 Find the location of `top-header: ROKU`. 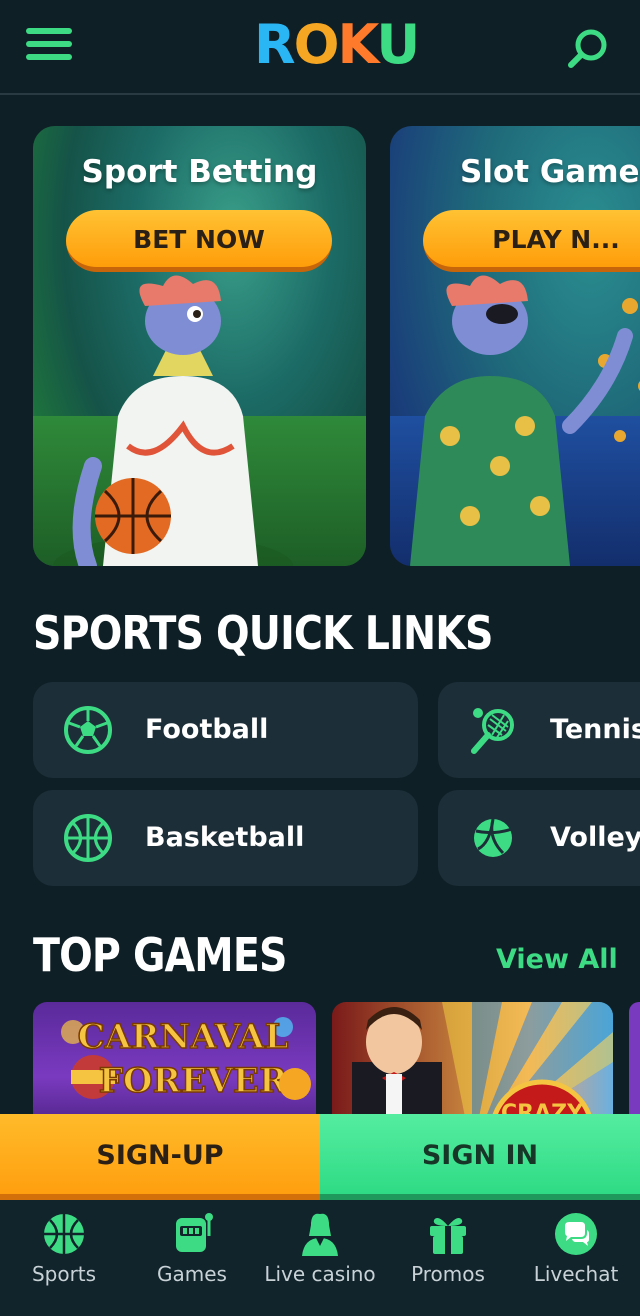

top-header: ROKU is located at coordinates (320, 47).